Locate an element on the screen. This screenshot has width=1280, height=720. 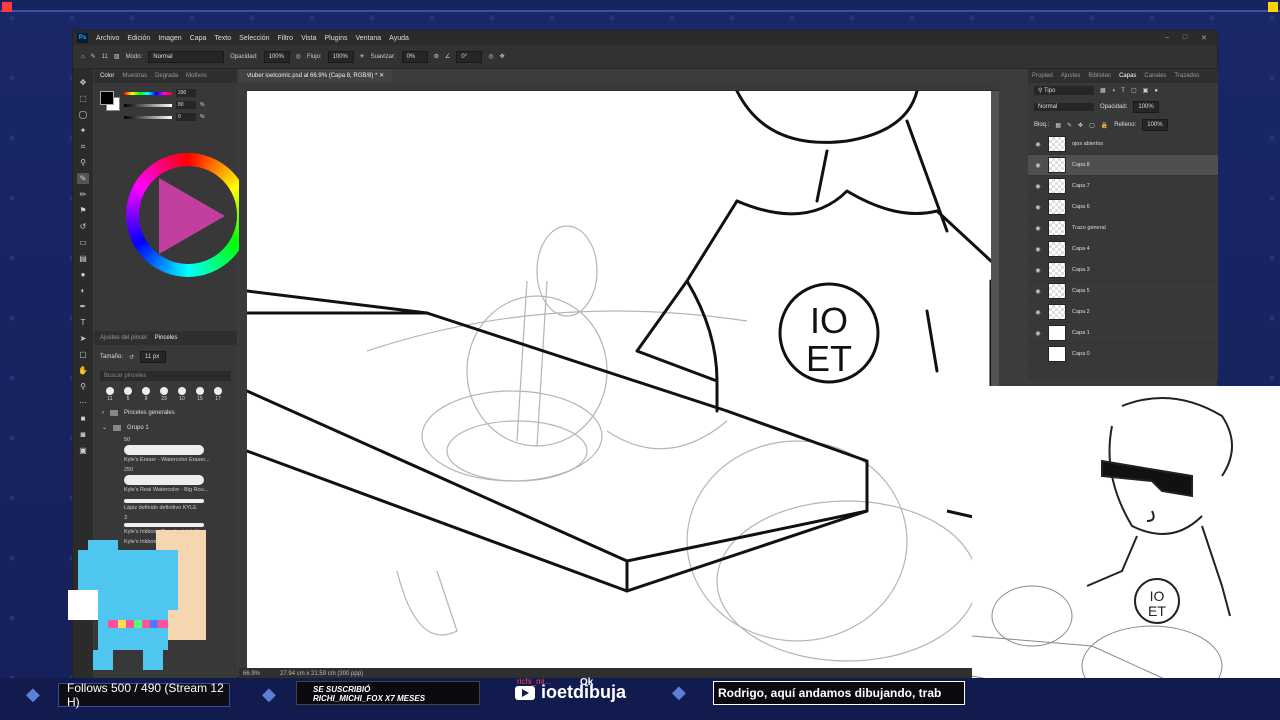
layer-row: ◉ Trazo general is located at coordinates (1123, 228).